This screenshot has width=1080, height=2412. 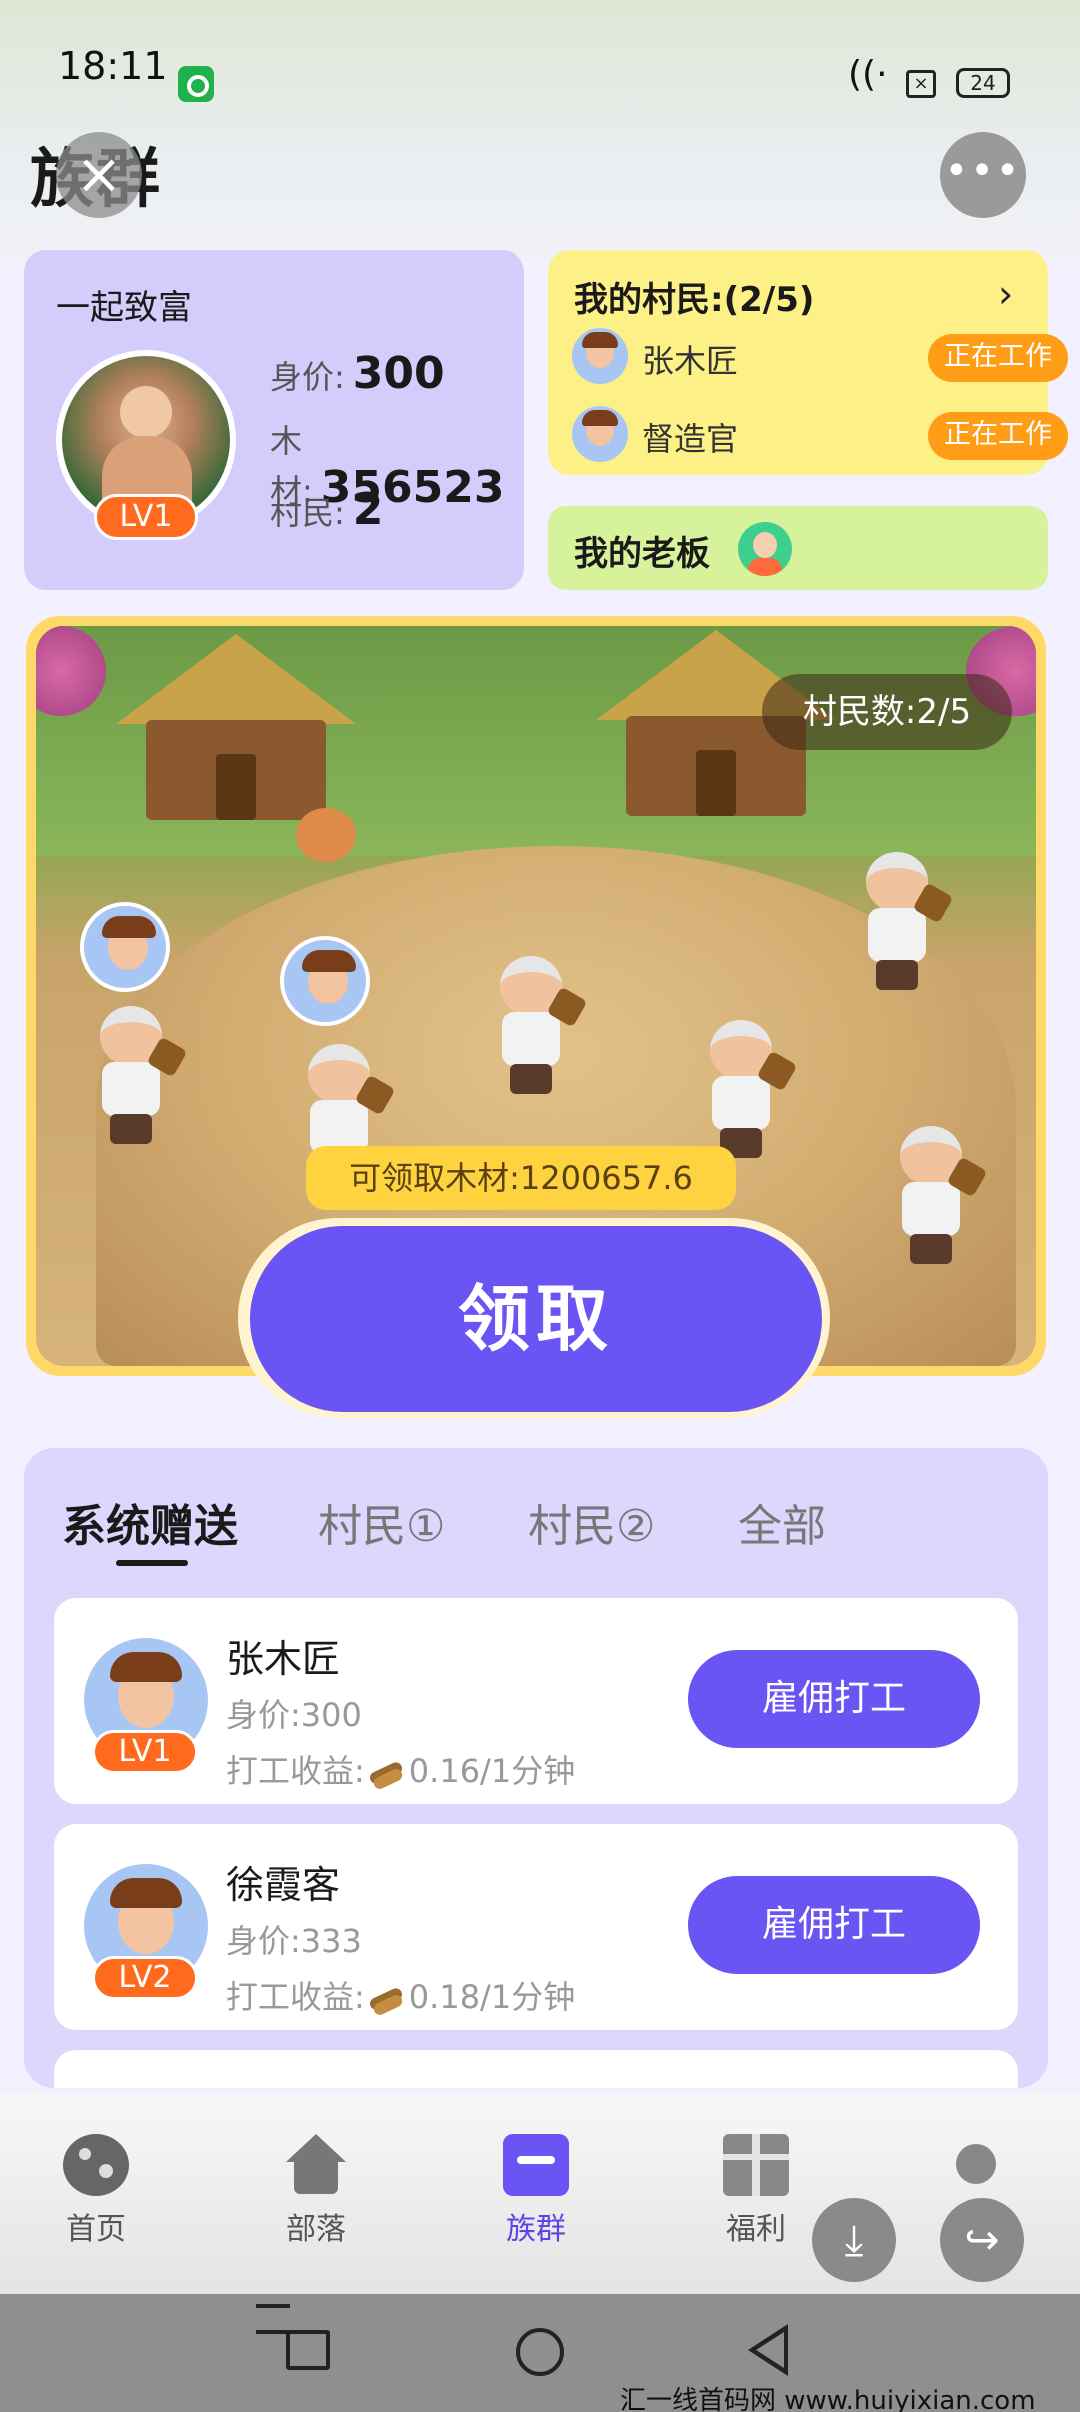 I want to click on villager-price: 身价:333, so click(x=294, y=1941).